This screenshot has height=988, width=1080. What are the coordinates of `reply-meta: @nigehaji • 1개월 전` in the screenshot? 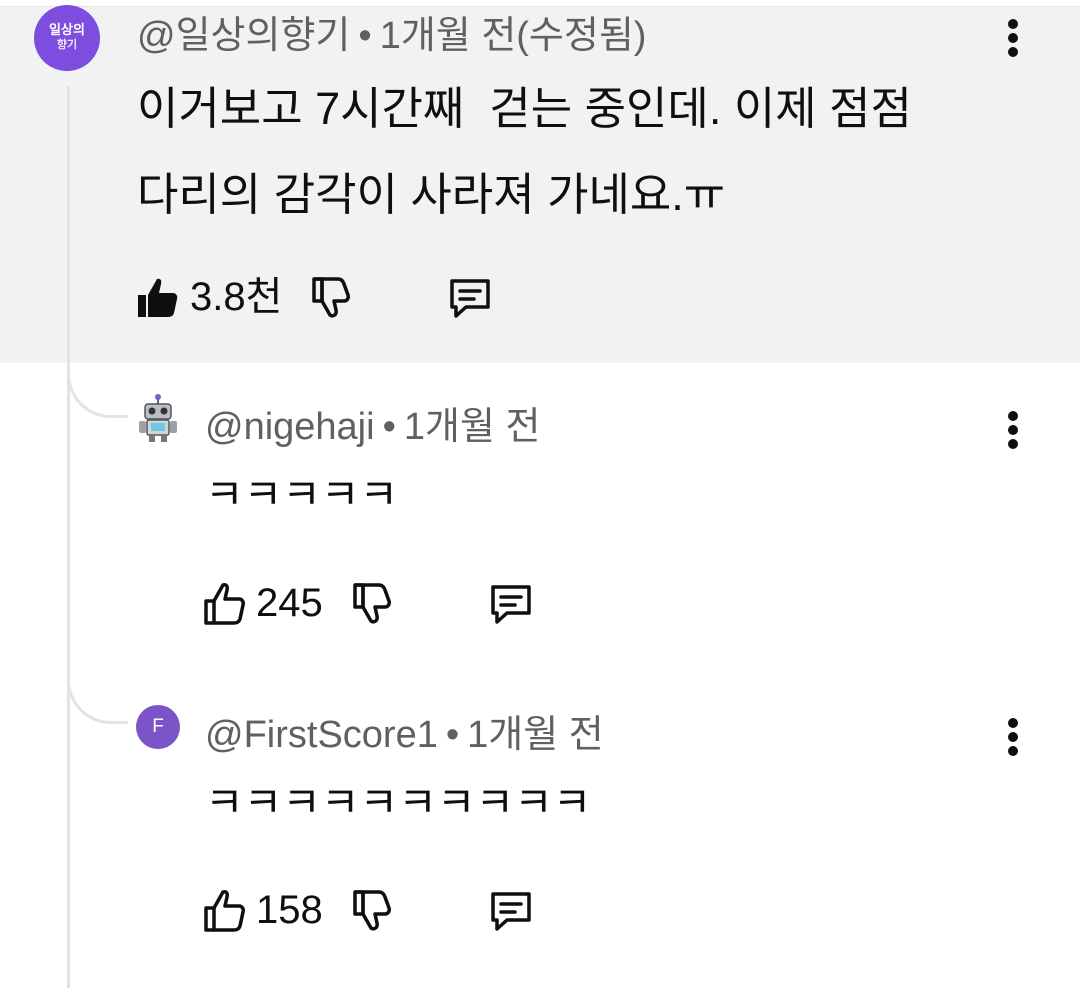 It's located at (372, 427).